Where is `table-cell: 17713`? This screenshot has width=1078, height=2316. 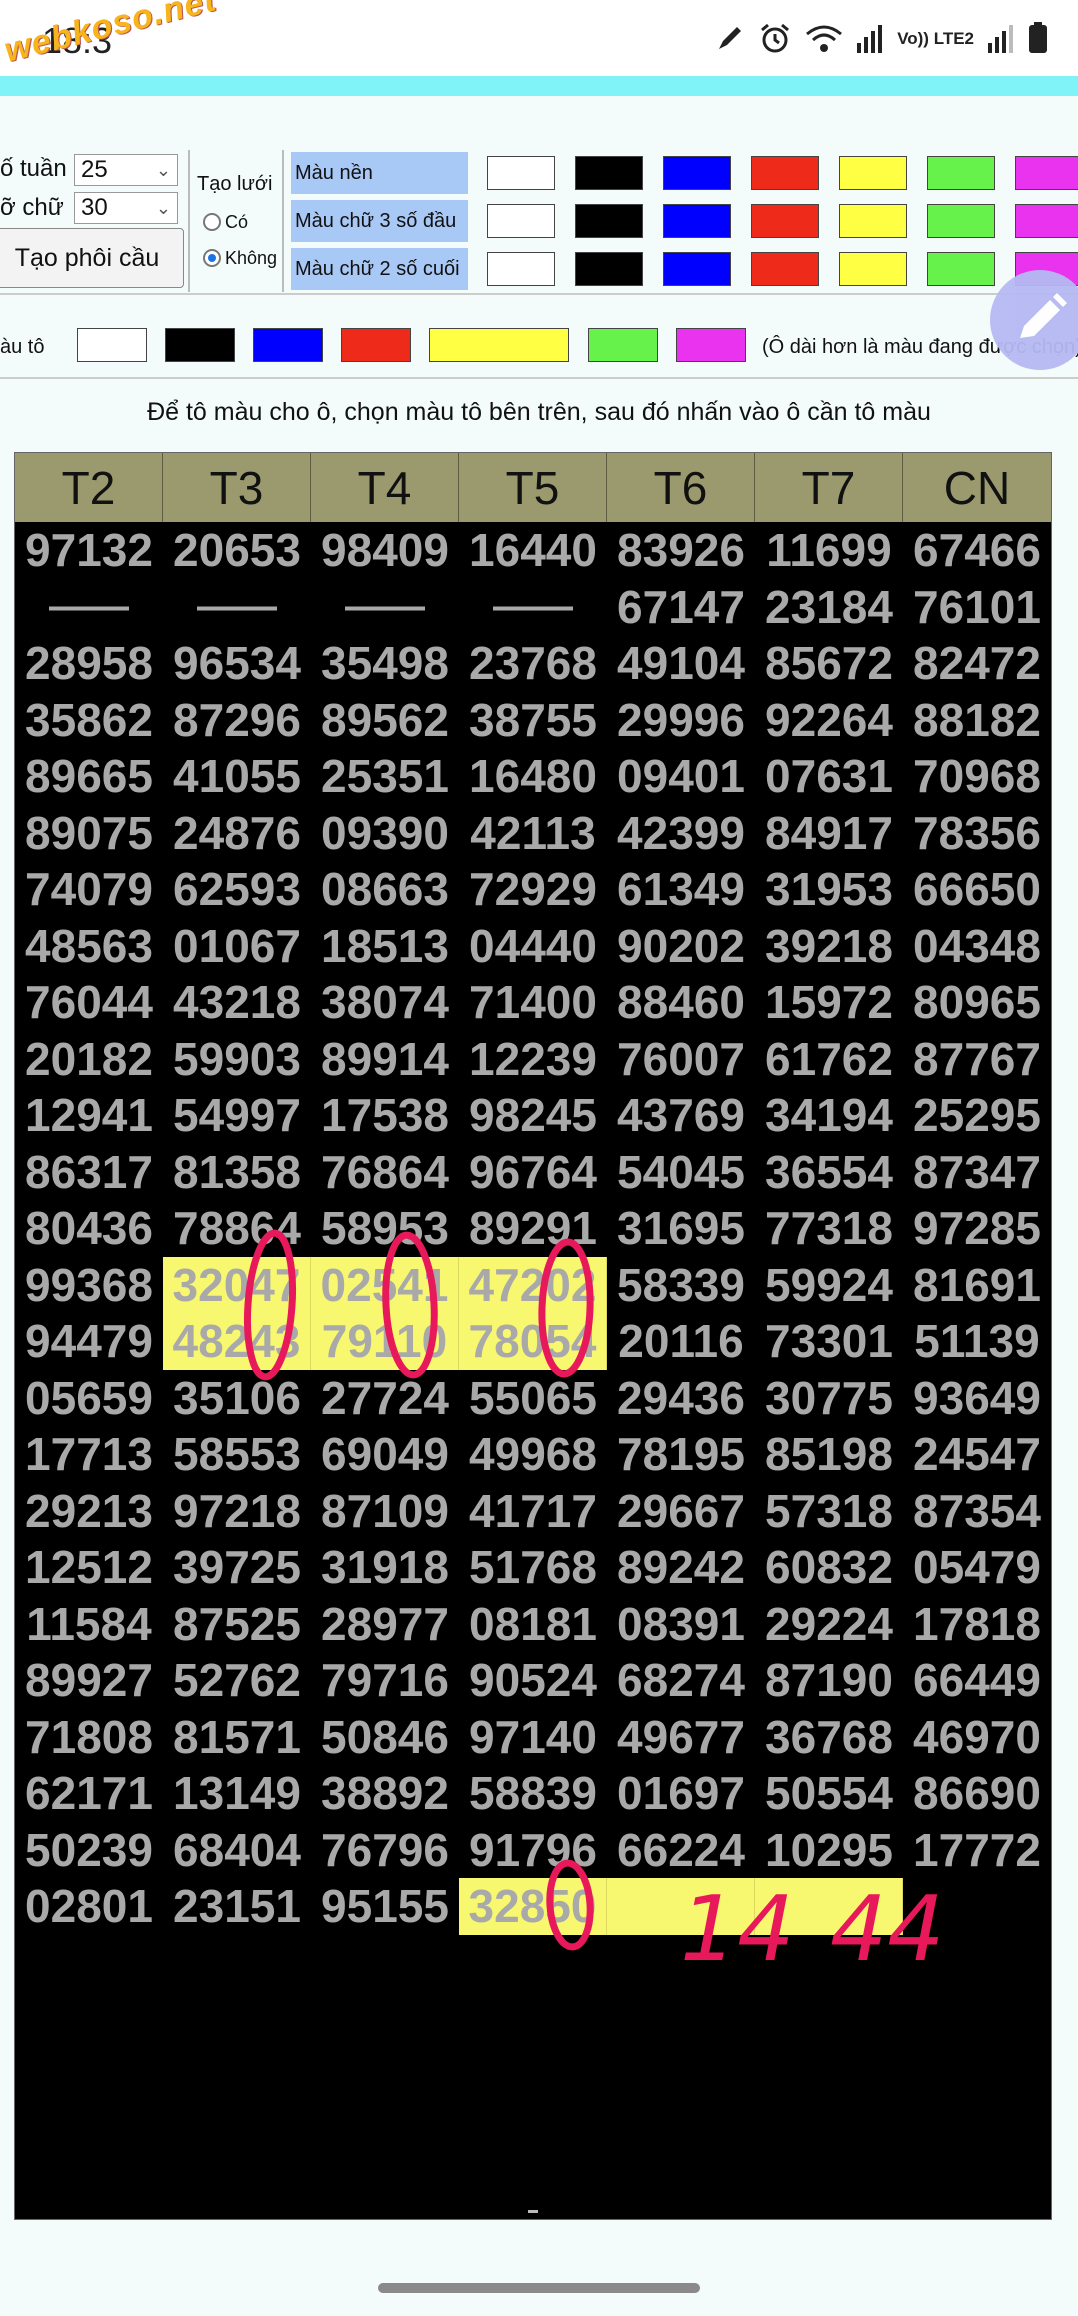
table-cell: 17713 is located at coordinates (89, 1454).